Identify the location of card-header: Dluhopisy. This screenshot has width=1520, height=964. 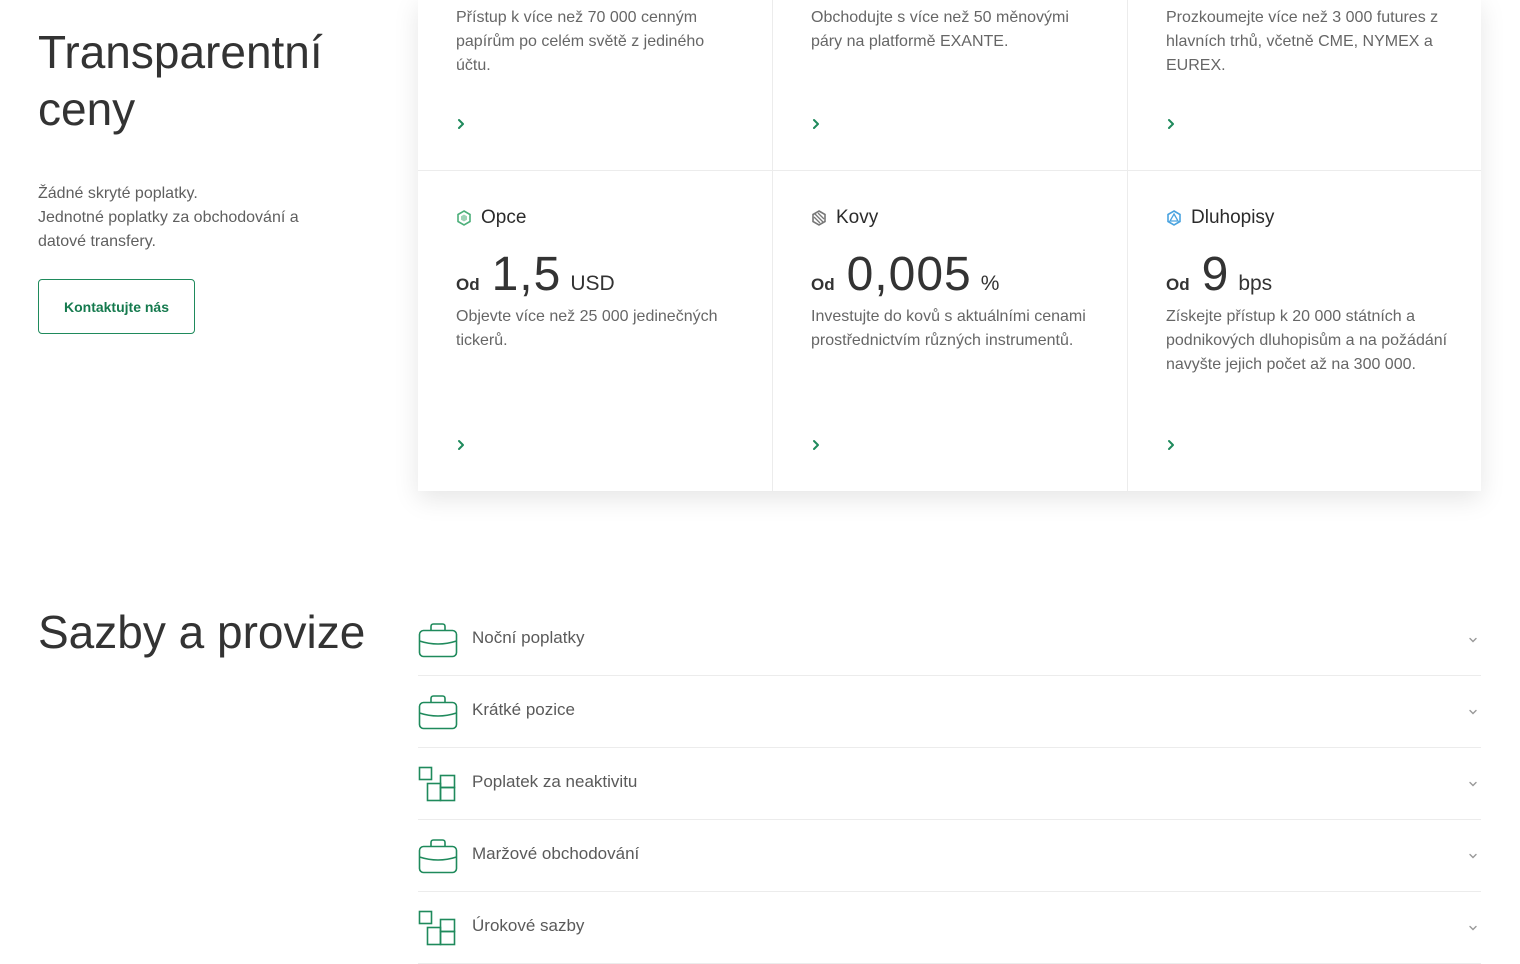
(1220, 218).